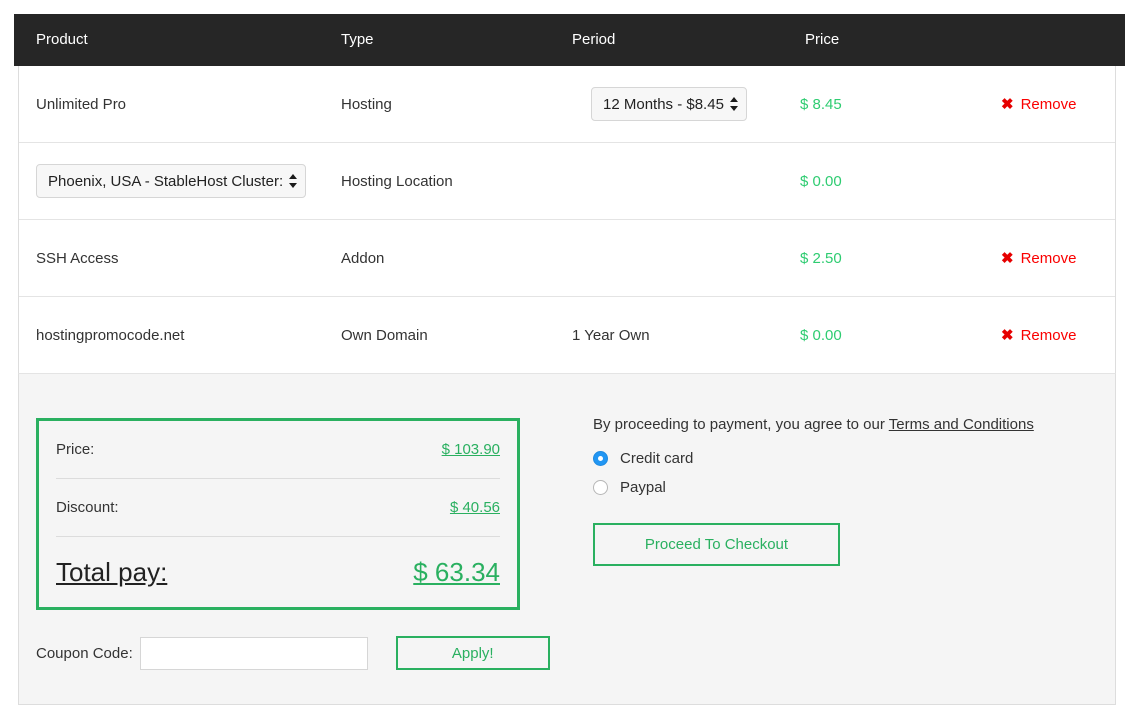 This screenshot has width=1143, height=712. I want to click on summary-discount-label: Discount:, so click(87, 507).